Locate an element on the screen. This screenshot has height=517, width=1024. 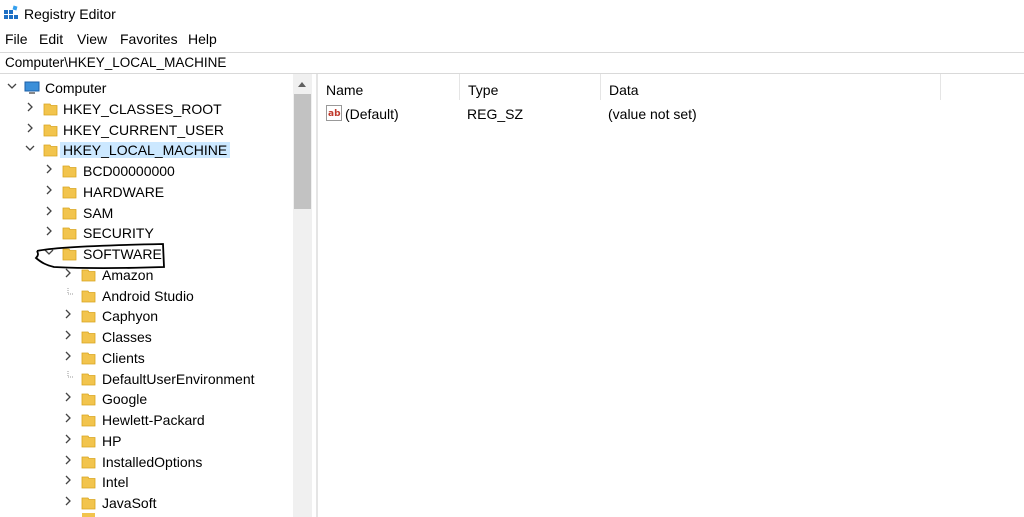
value-data: (value not set) is located at coordinates (652, 114).